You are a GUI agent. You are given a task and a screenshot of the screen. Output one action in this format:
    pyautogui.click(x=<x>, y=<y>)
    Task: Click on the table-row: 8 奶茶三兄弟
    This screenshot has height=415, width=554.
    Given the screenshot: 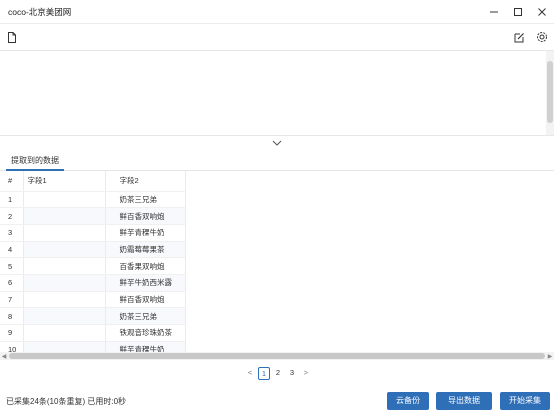 What is the action you would take?
    pyautogui.click(x=93, y=316)
    